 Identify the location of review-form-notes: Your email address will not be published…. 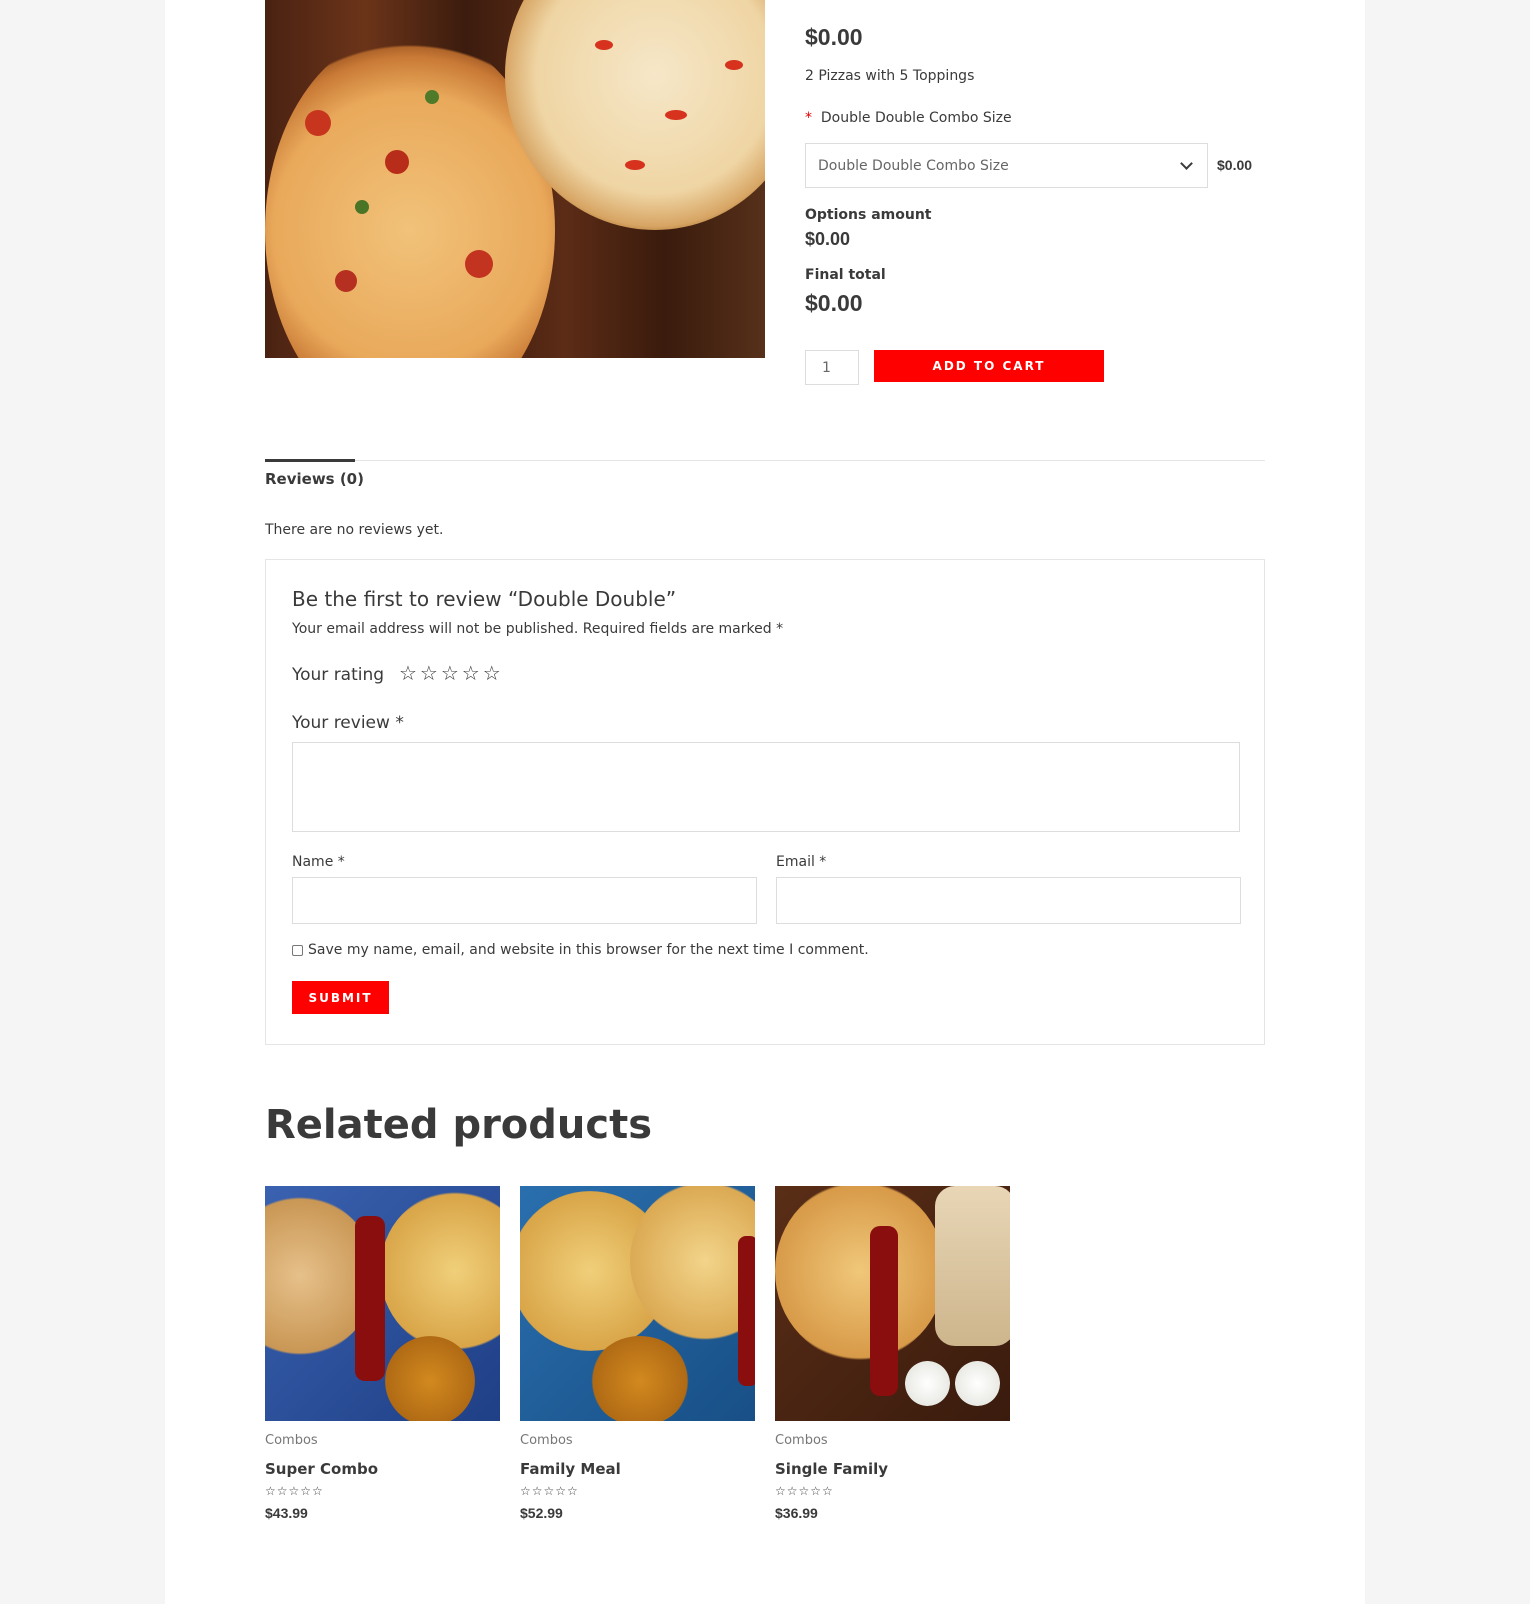
(537, 629).